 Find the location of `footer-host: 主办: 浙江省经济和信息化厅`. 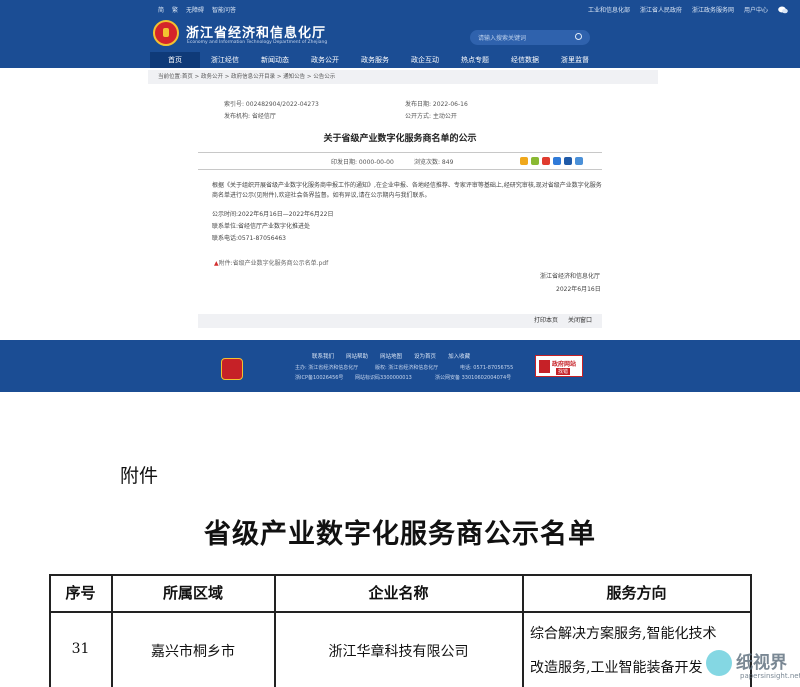

footer-host: 主办: 浙江省经济和信息化厅 is located at coordinates (327, 368).